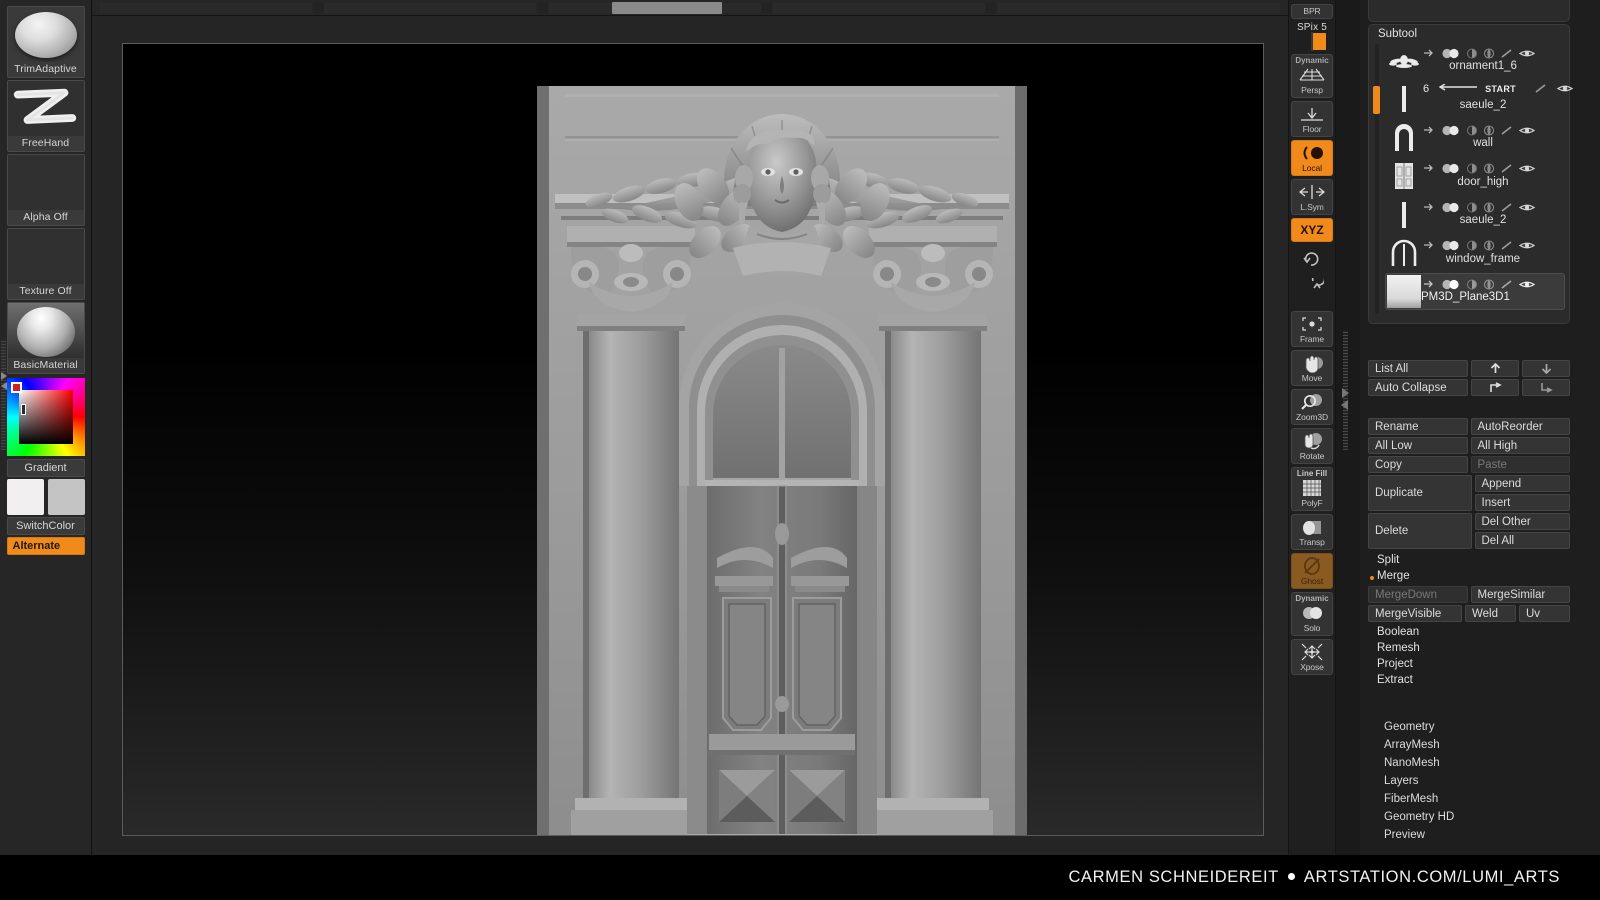 Image resolution: width=1600 pixels, height=900 pixels. What do you see at coordinates (1312, 76) in the screenshot?
I see `perspective-button: Dynamic Persp` at bounding box center [1312, 76].